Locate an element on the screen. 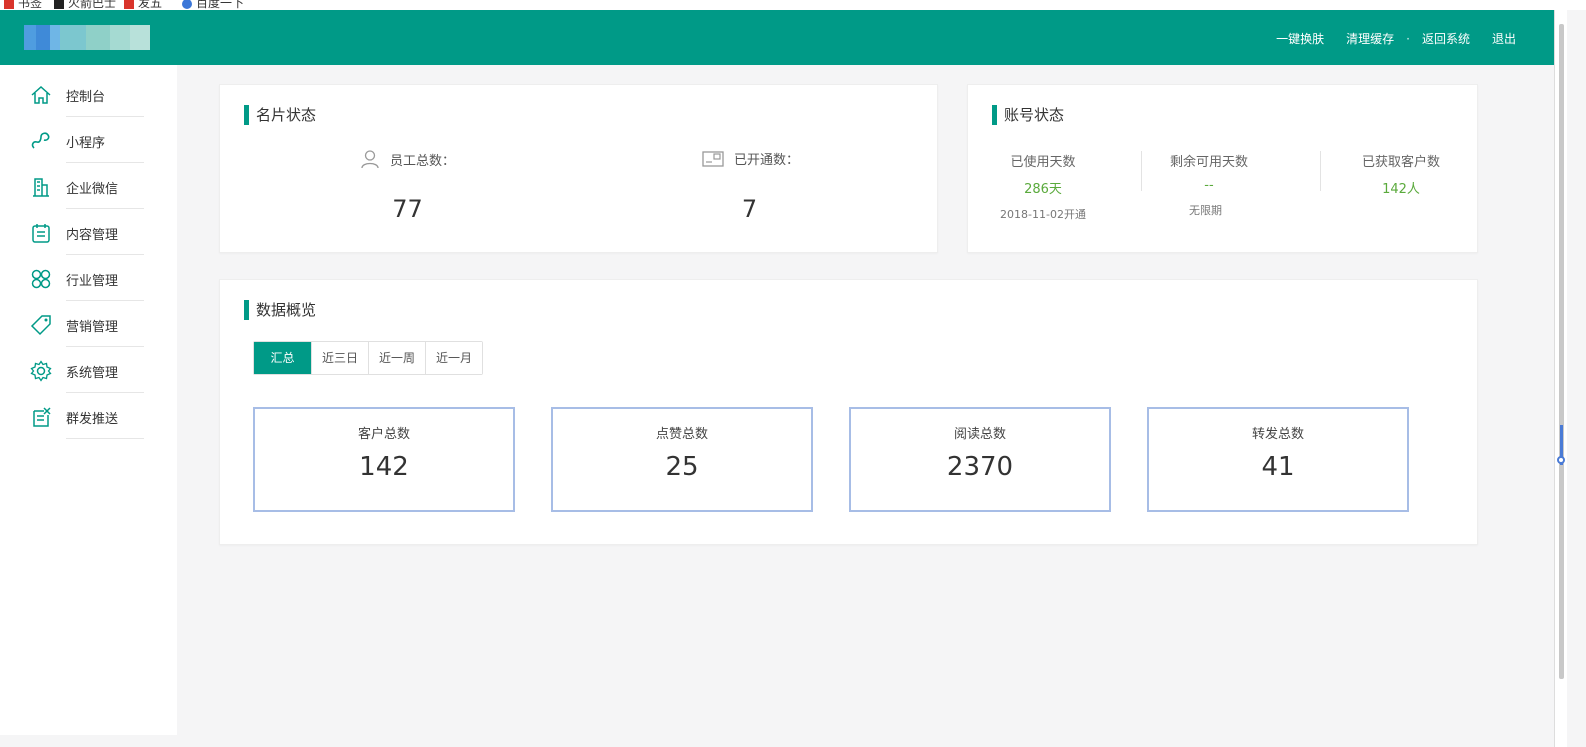 Image resolution: width=1586 pixels, height=747 pixels. top-nav: 一键换肤 清理缓存 · 返回系统 退出 is located at coordinates (1385, 38).